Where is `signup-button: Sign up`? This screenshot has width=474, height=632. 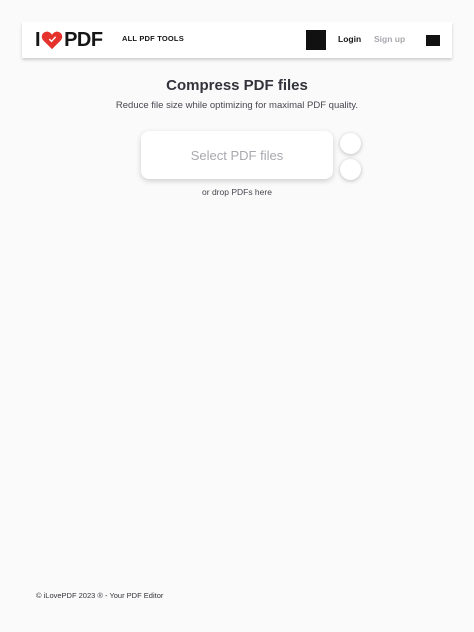 signup-button: Sign up is located at coordinates (389, 39).